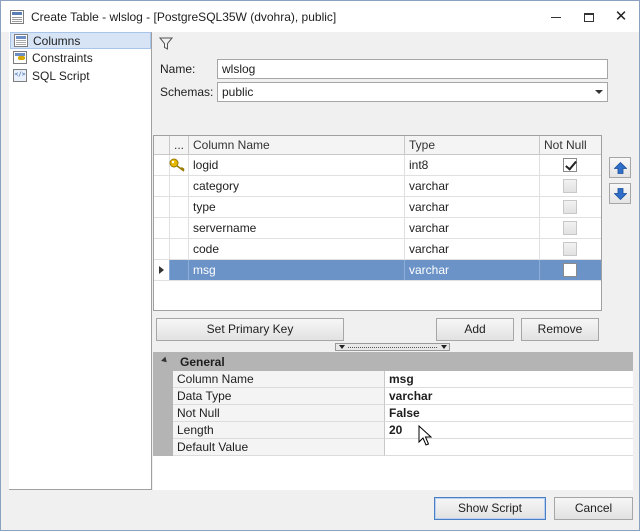 This screenshot has height=531, width=640. I want to click on table-row: logid int8, so click(377, 165).